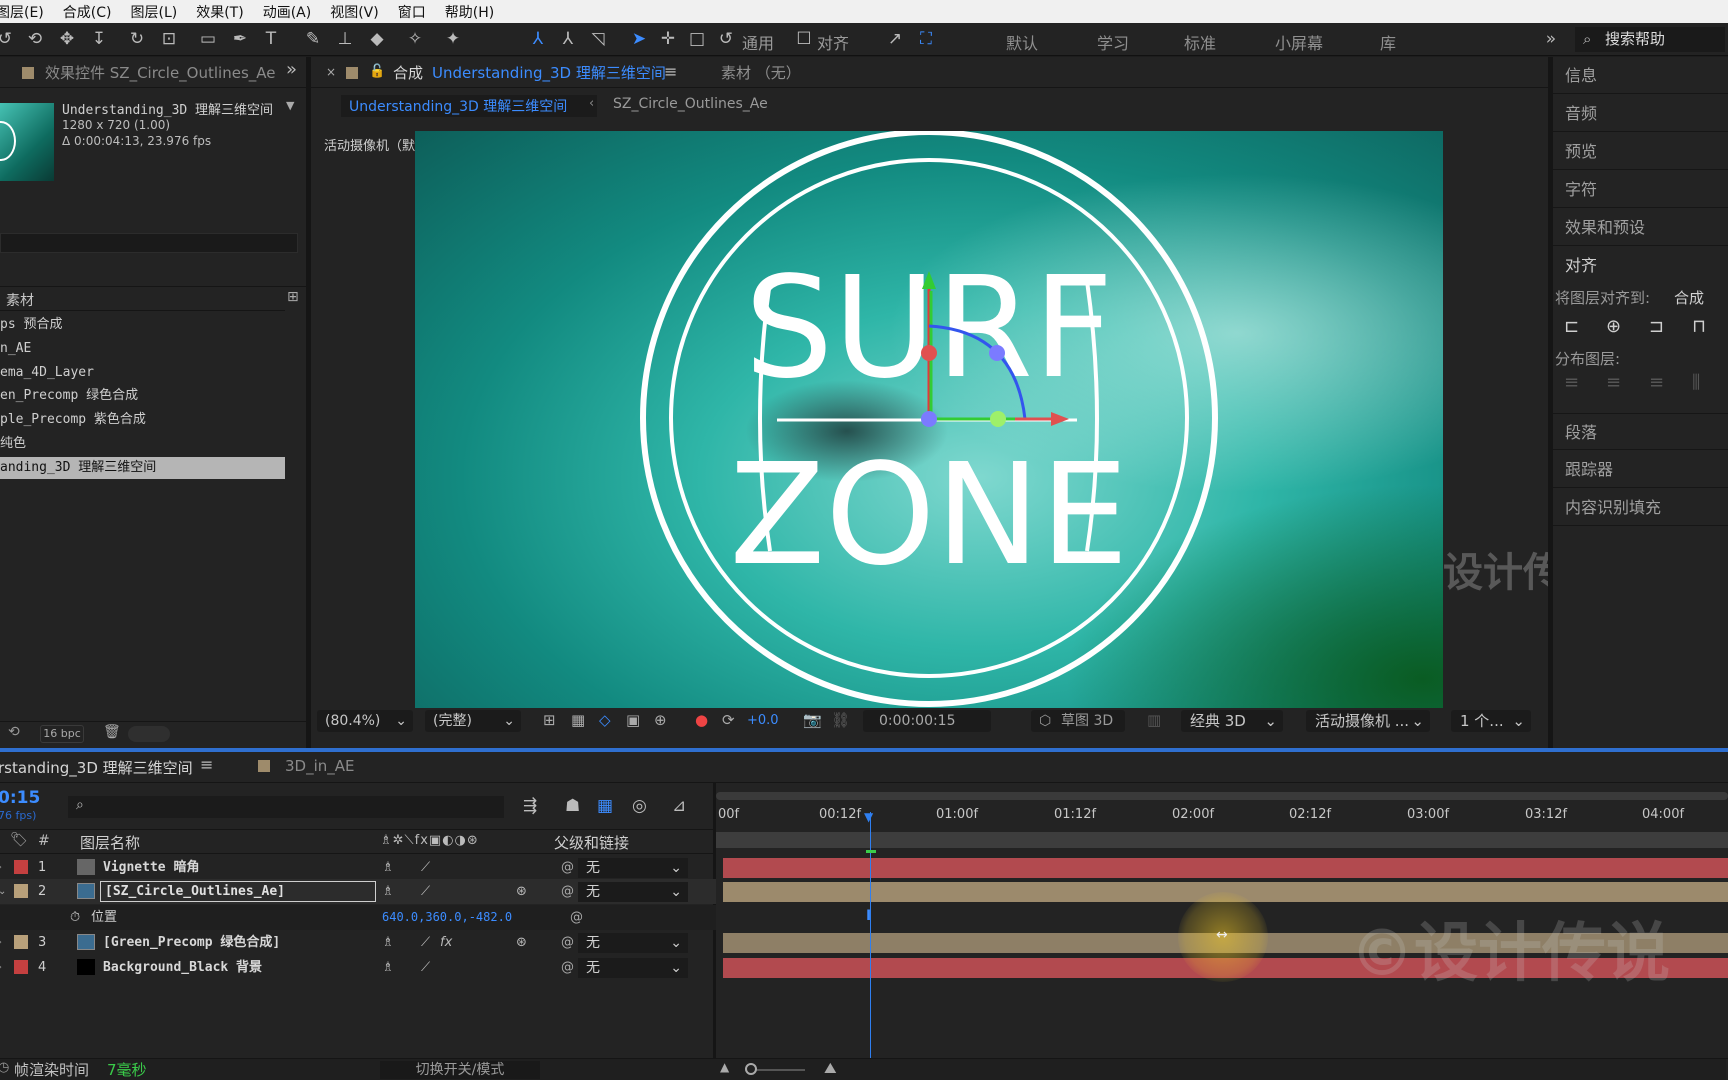 Image resolution: width=1728 pixels, height=1080 pixels. What do you see at coordinates (345, 39) in the screenshot?
I see `stamp-tool-icon: ⊥` at bounding box center [345, 39].